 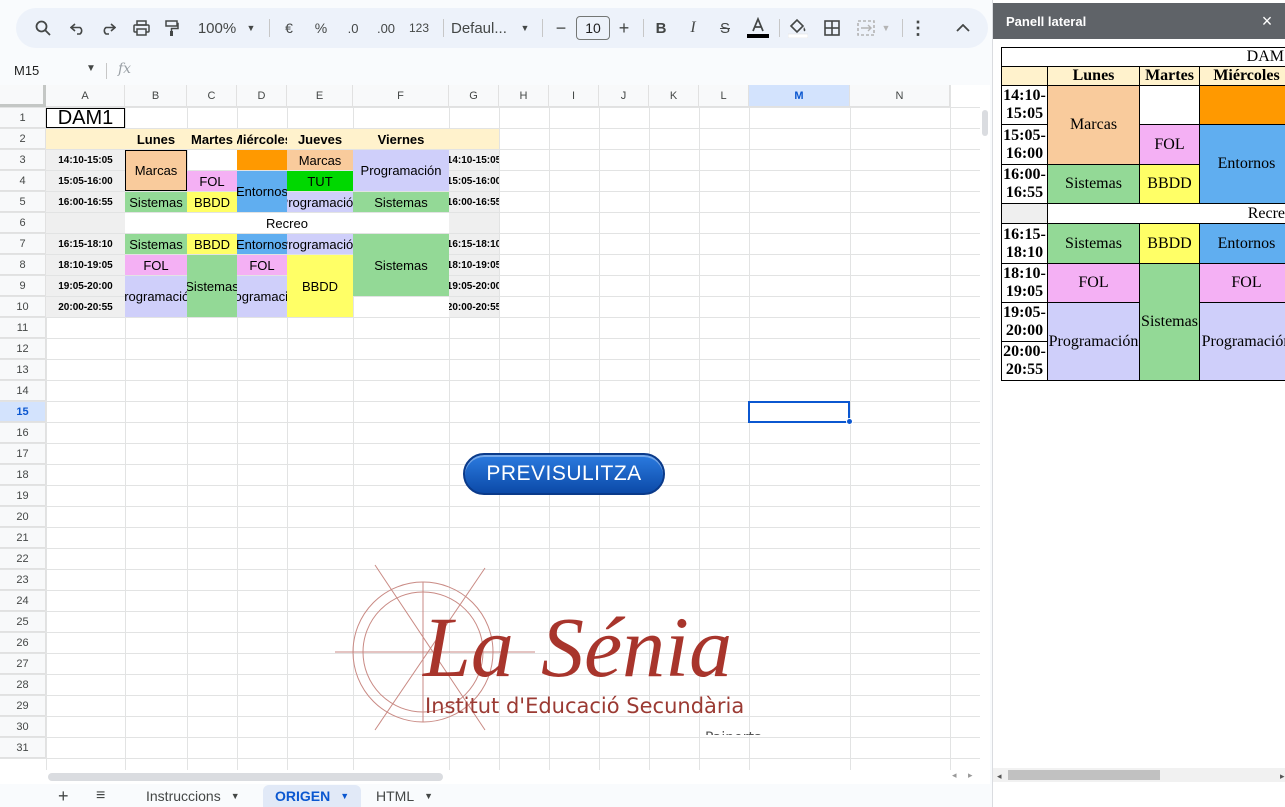 I want to click on row-header-26: 26, so click(x=23, y=643).